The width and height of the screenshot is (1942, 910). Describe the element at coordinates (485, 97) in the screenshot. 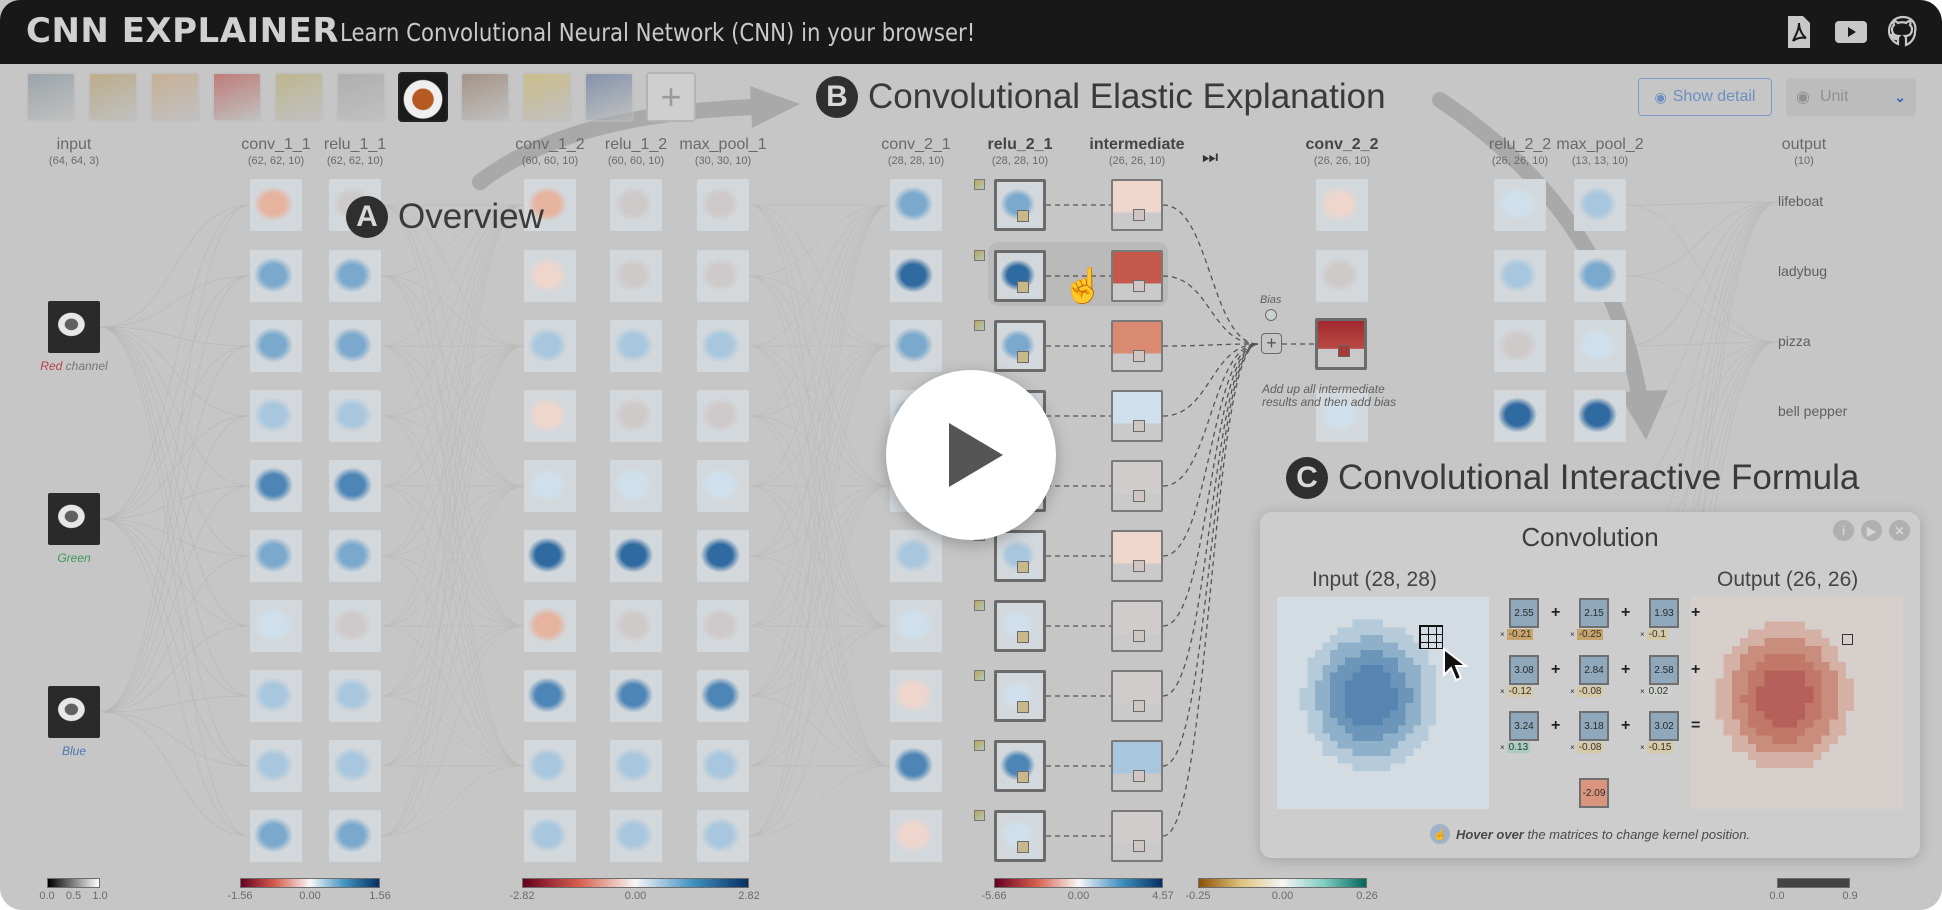

I see `image-thumb-red-panda` at that location.